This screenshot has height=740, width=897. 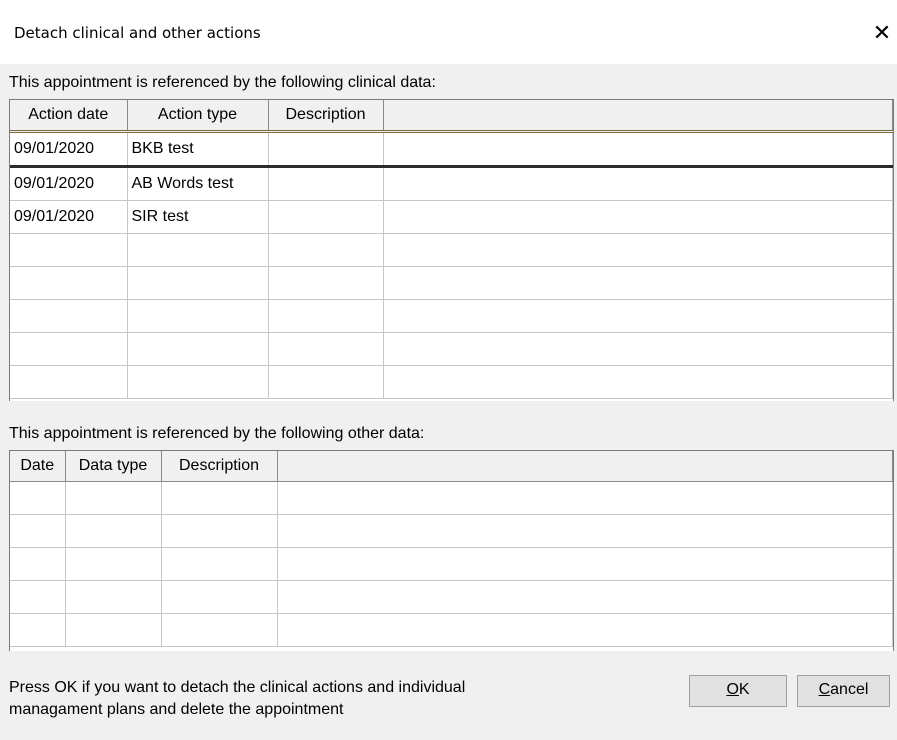 I want to click on table-row: 09/01/2020 AB Words test, so click(x=451, y=183).